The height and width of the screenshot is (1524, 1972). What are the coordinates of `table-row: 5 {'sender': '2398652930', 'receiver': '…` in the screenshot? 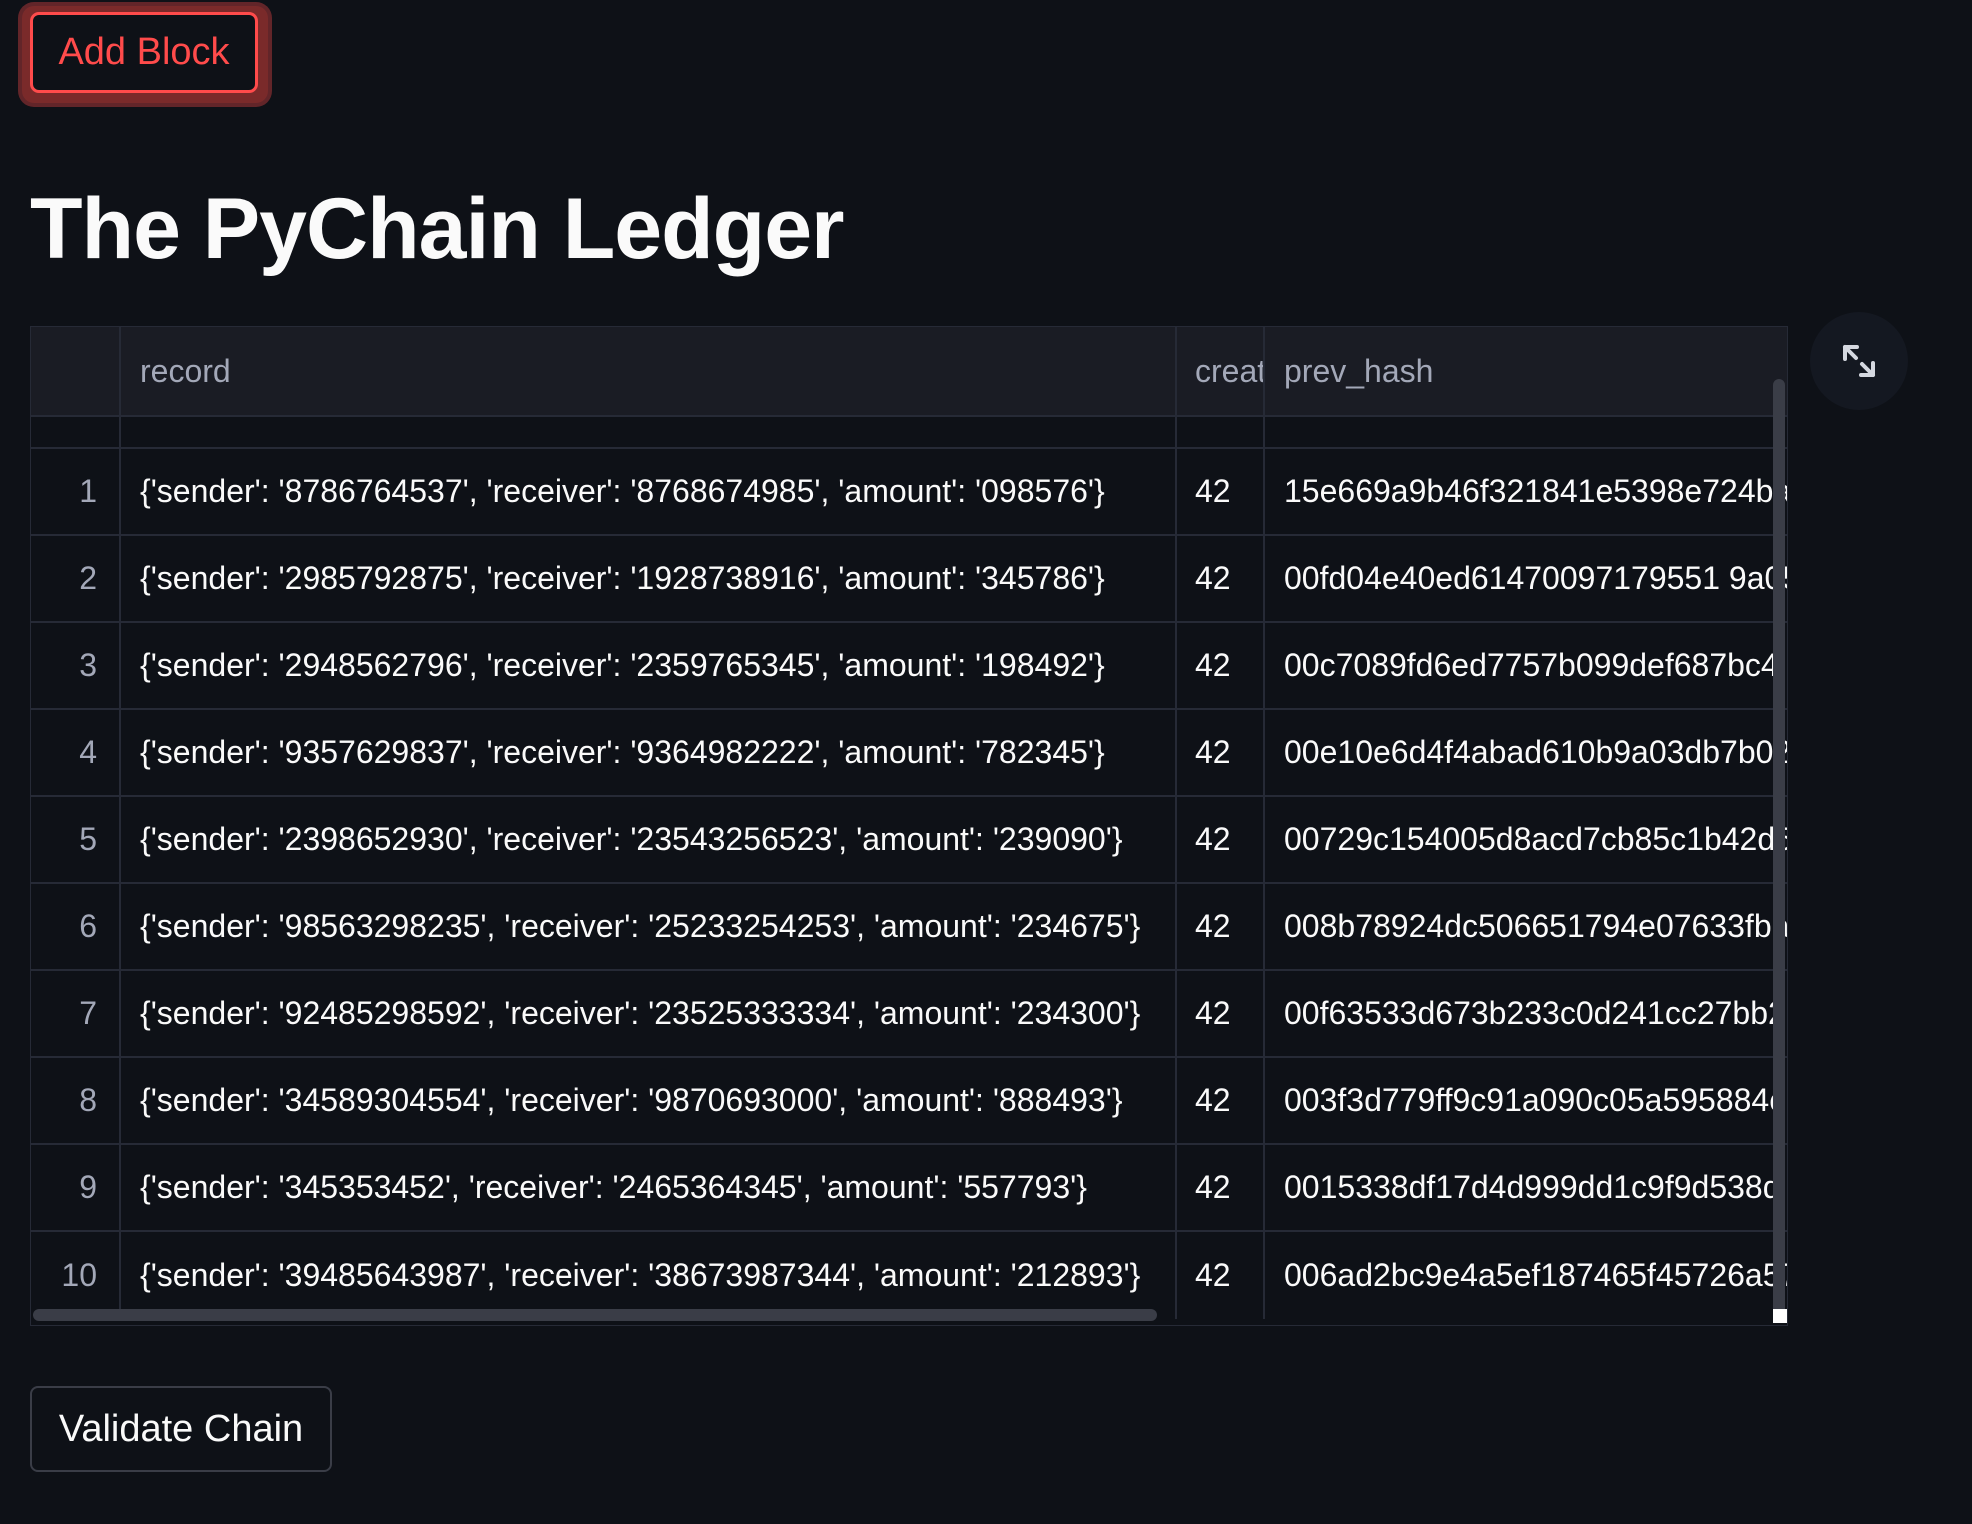 It's located at (909, 840).